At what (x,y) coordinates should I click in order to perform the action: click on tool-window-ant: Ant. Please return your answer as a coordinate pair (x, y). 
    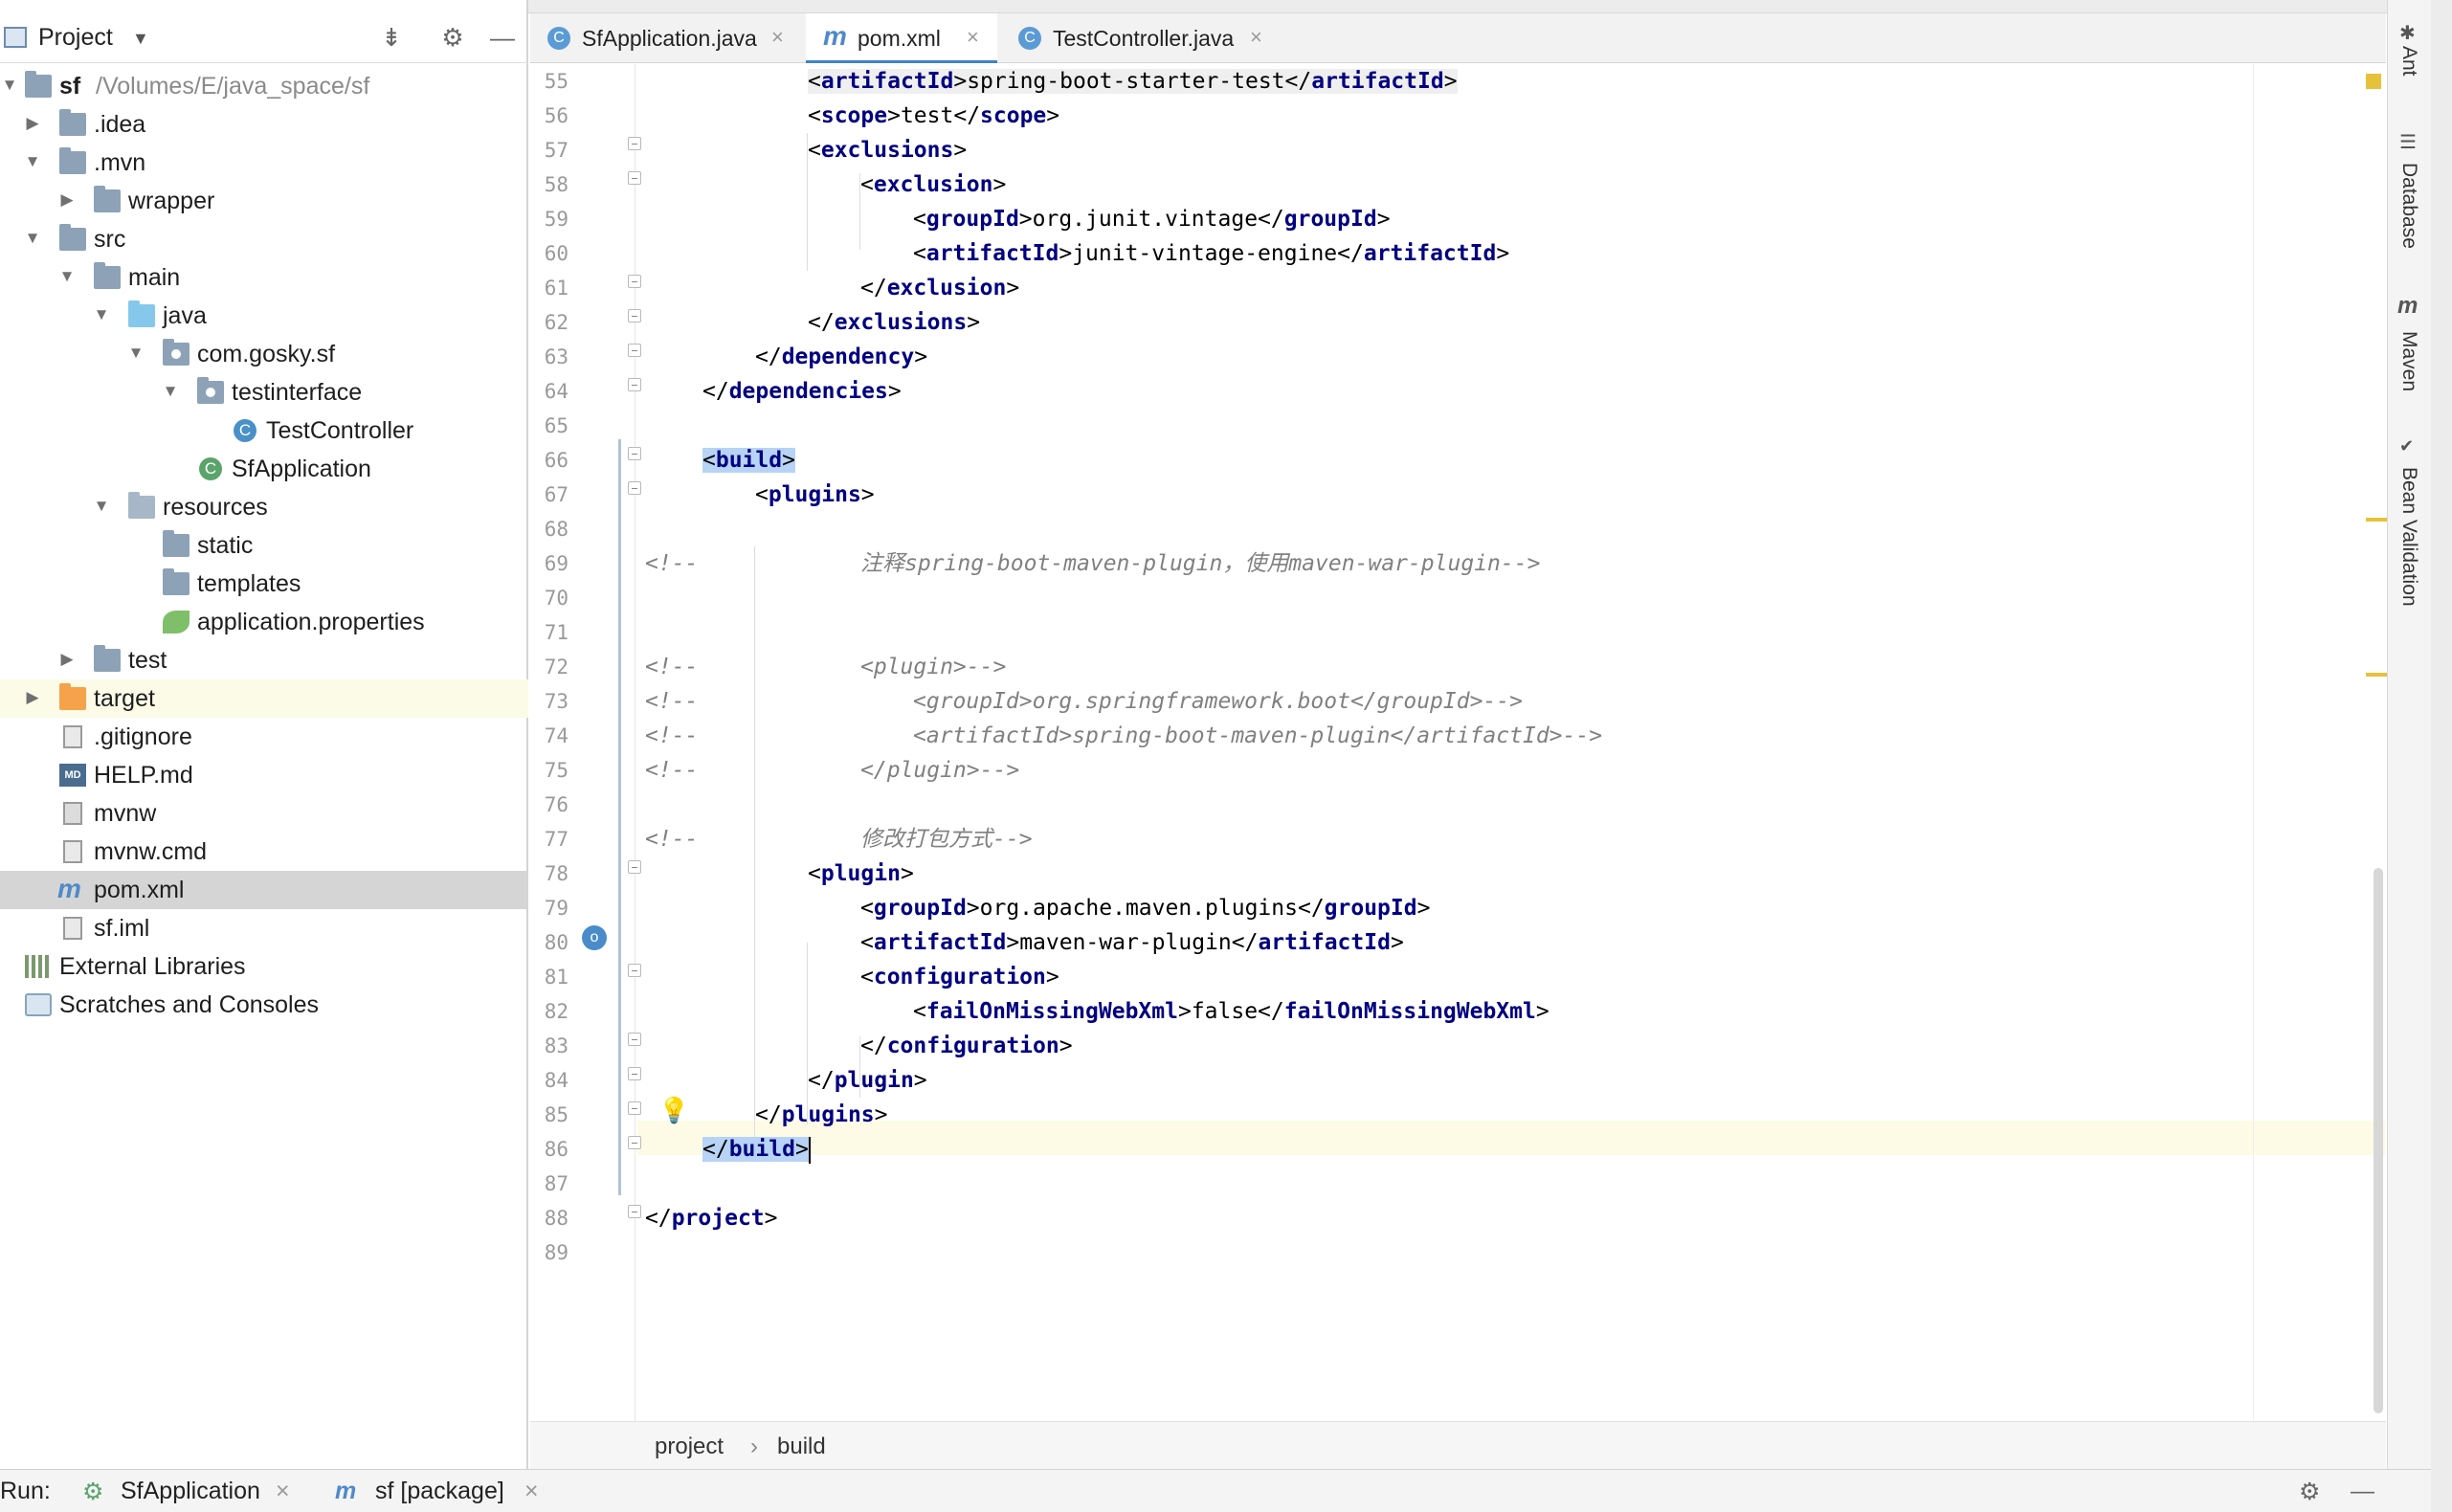
    Looking at the image, I should click on (2408, 61).